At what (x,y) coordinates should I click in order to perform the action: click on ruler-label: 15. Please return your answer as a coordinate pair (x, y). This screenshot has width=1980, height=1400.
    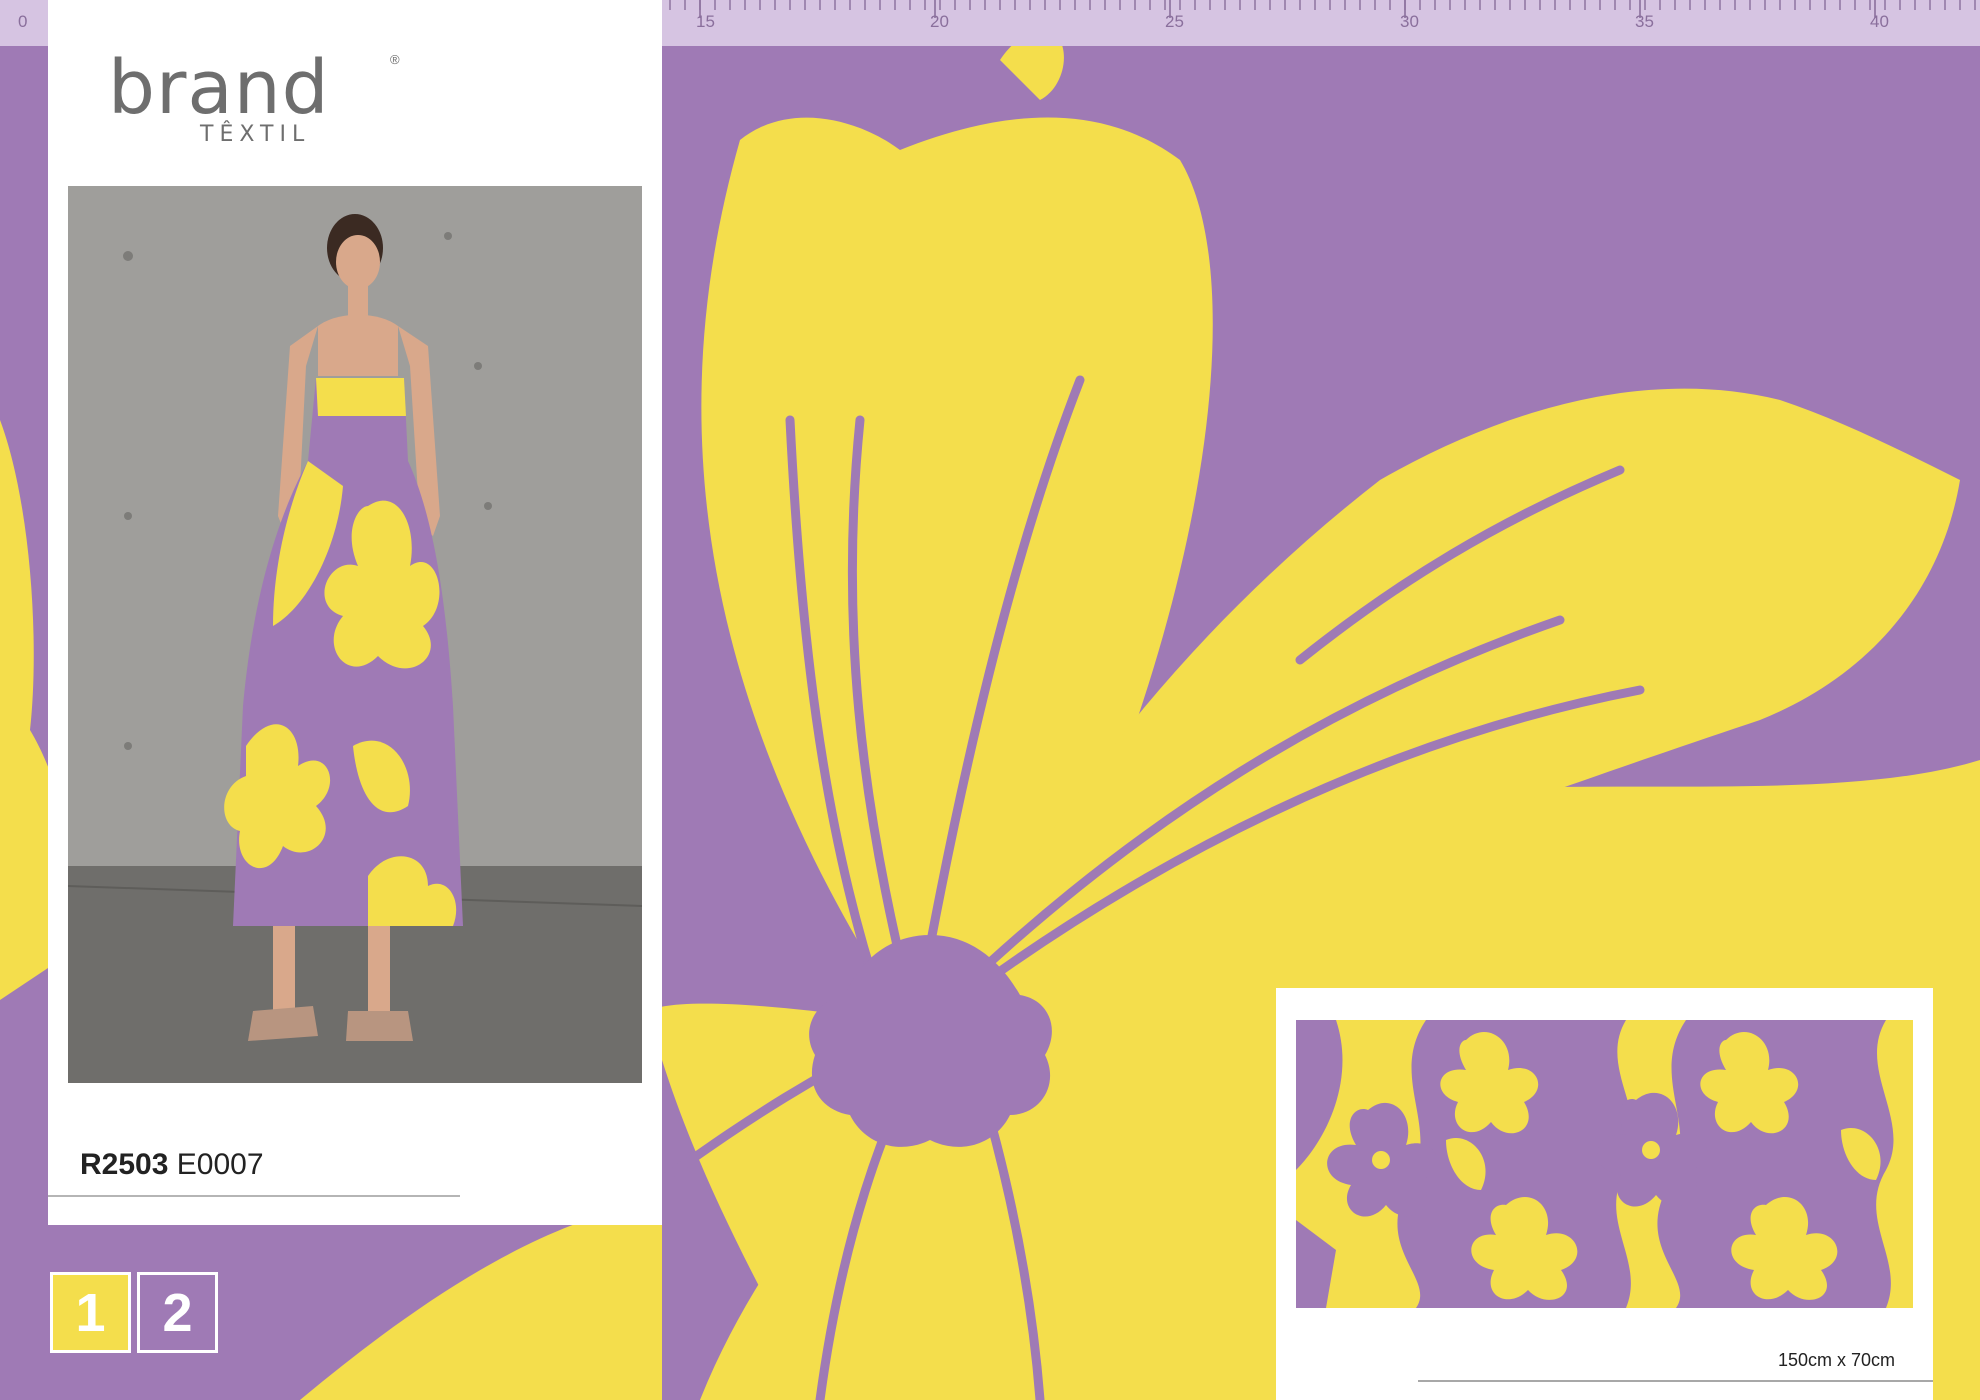
    Looking at the image, I should click on (705, 21).